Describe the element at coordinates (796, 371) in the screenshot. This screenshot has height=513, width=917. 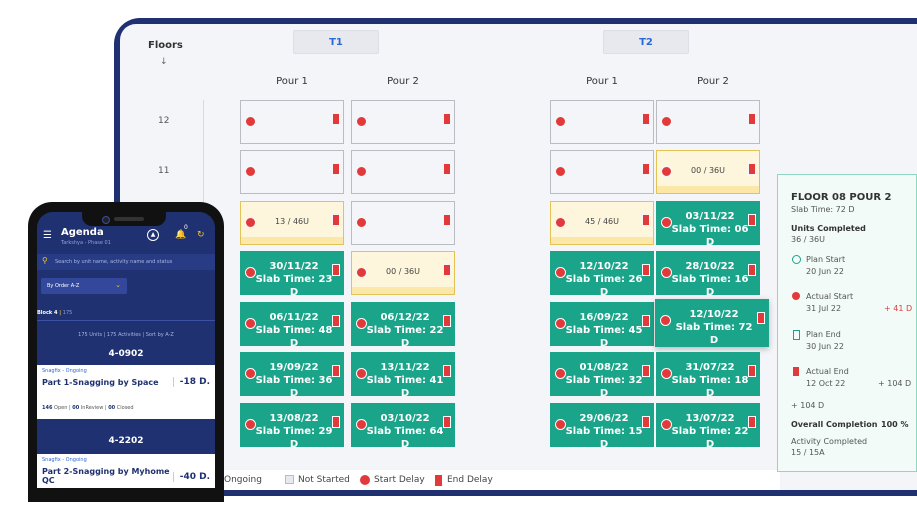
I see `actual-end-square-icon` at that location.